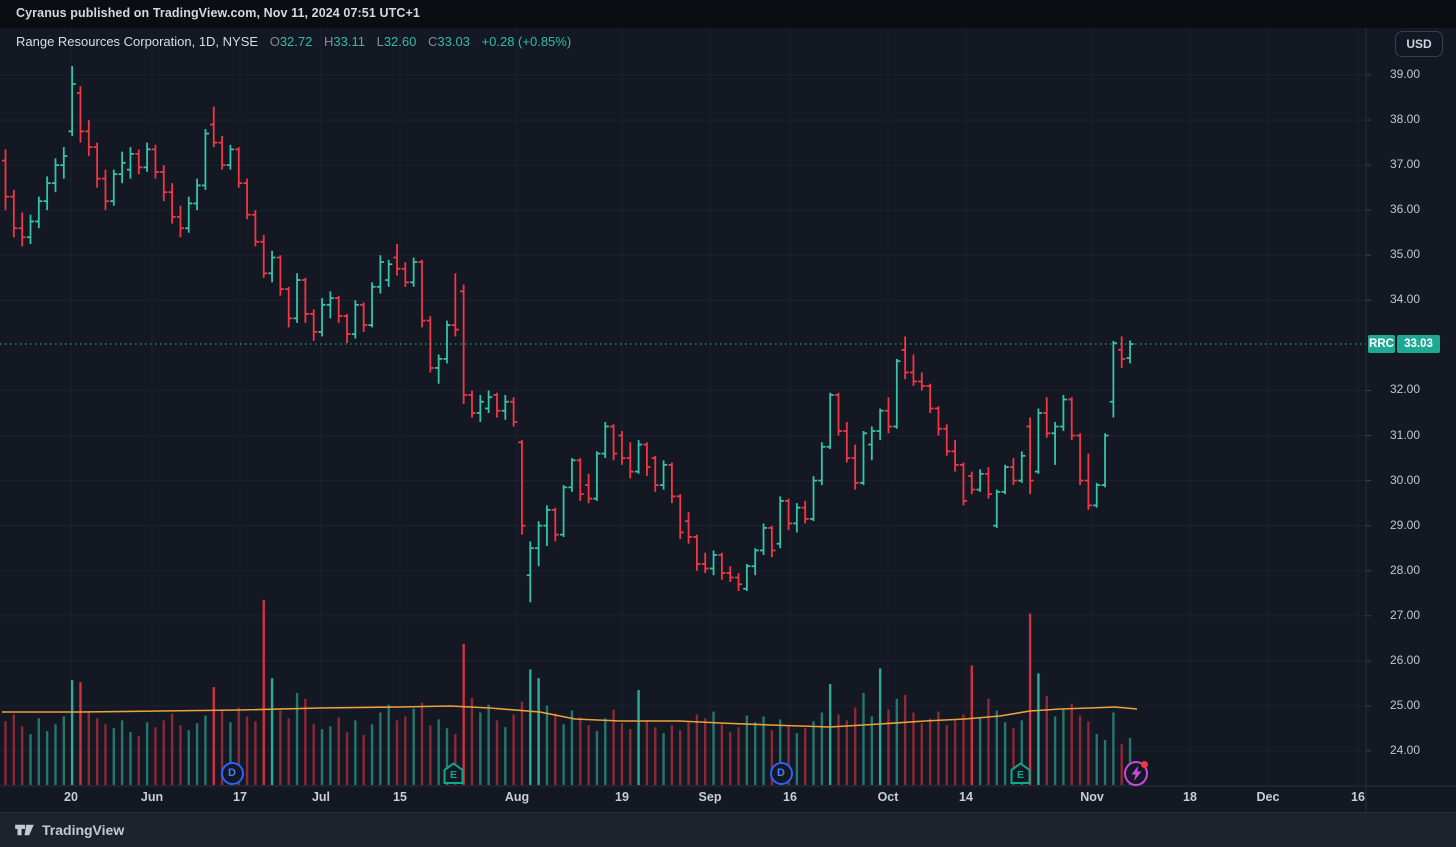  I want to click on time-axis-label: Oct, so click(888, 797).